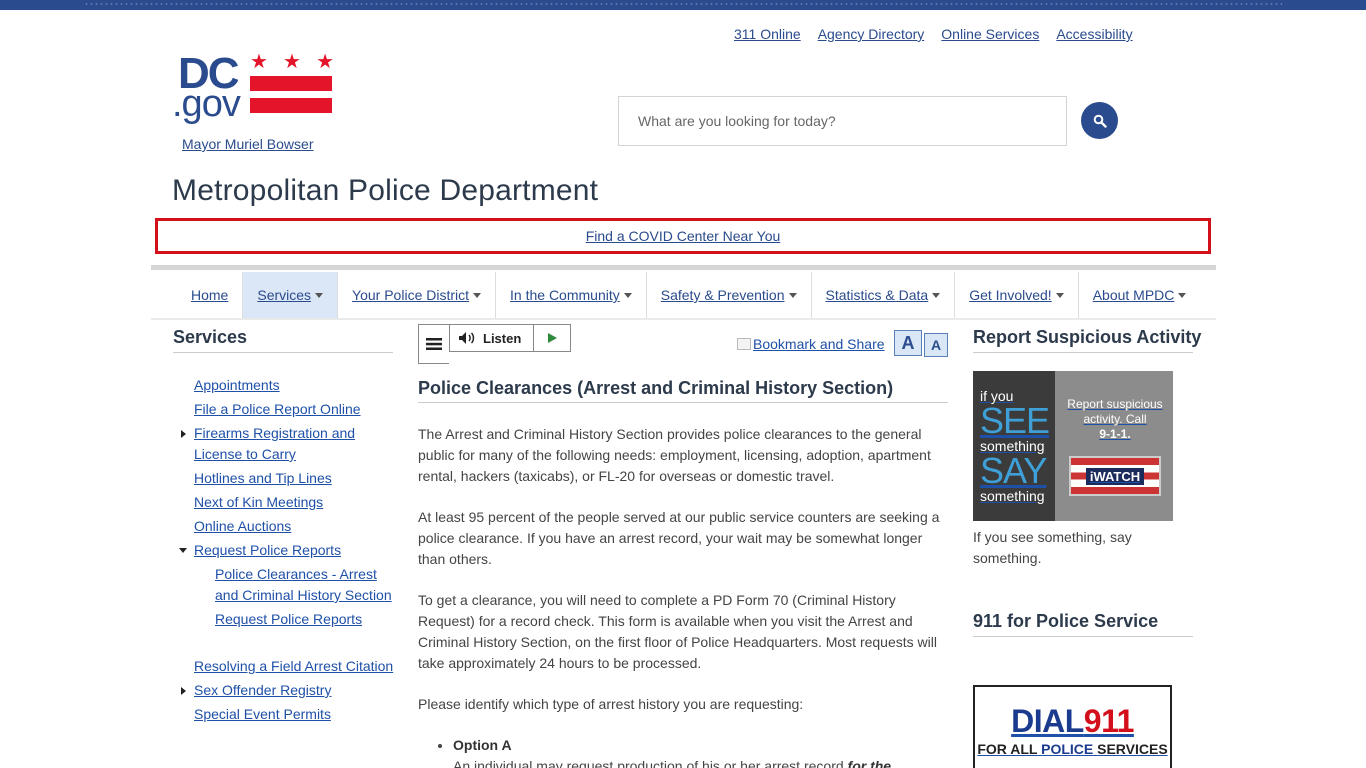  I want to click on nav-item-get-involved: Get Involved!, so click(1017, 295).